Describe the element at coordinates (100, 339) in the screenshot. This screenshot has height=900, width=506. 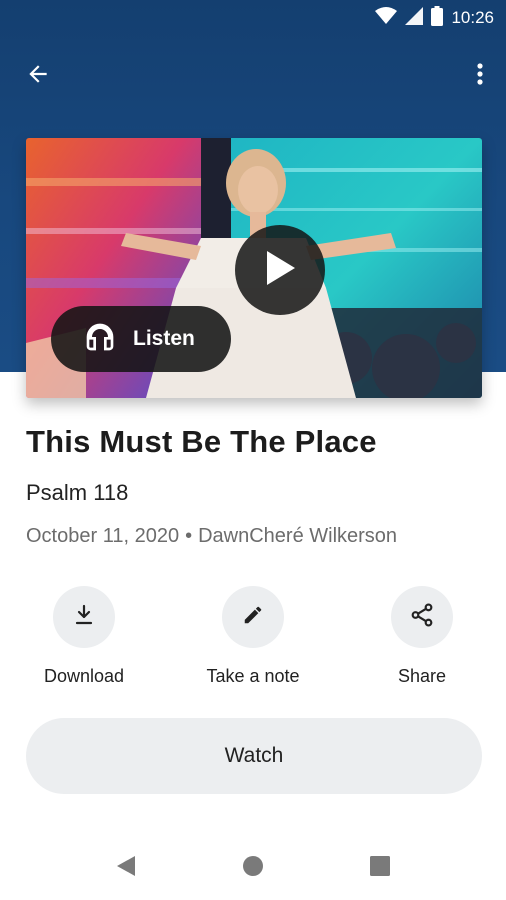
I see `headphones-icon` at that location.